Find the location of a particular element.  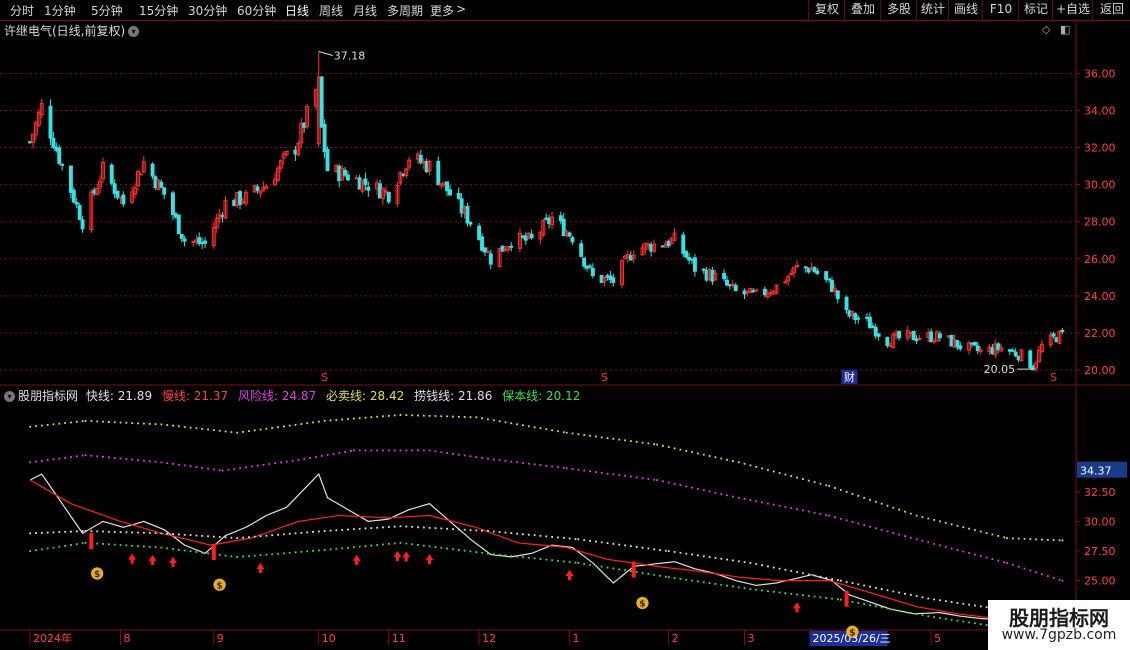

back-button: 返回 is located at coordinates (1111, 10).